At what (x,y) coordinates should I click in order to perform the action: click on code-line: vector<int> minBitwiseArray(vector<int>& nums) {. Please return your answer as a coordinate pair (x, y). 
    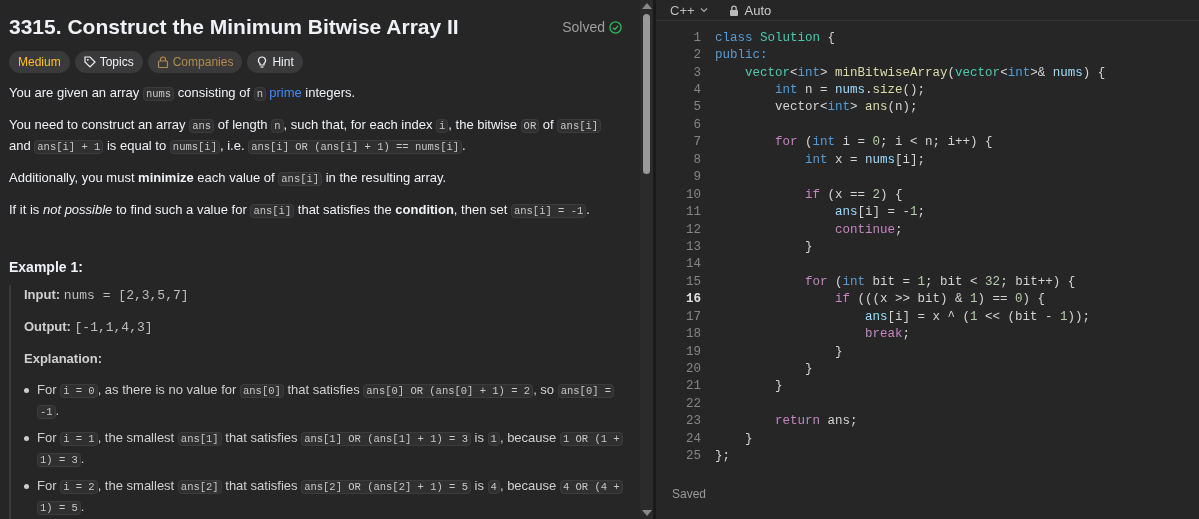
    Looking at the image, I should click on (925, 72).